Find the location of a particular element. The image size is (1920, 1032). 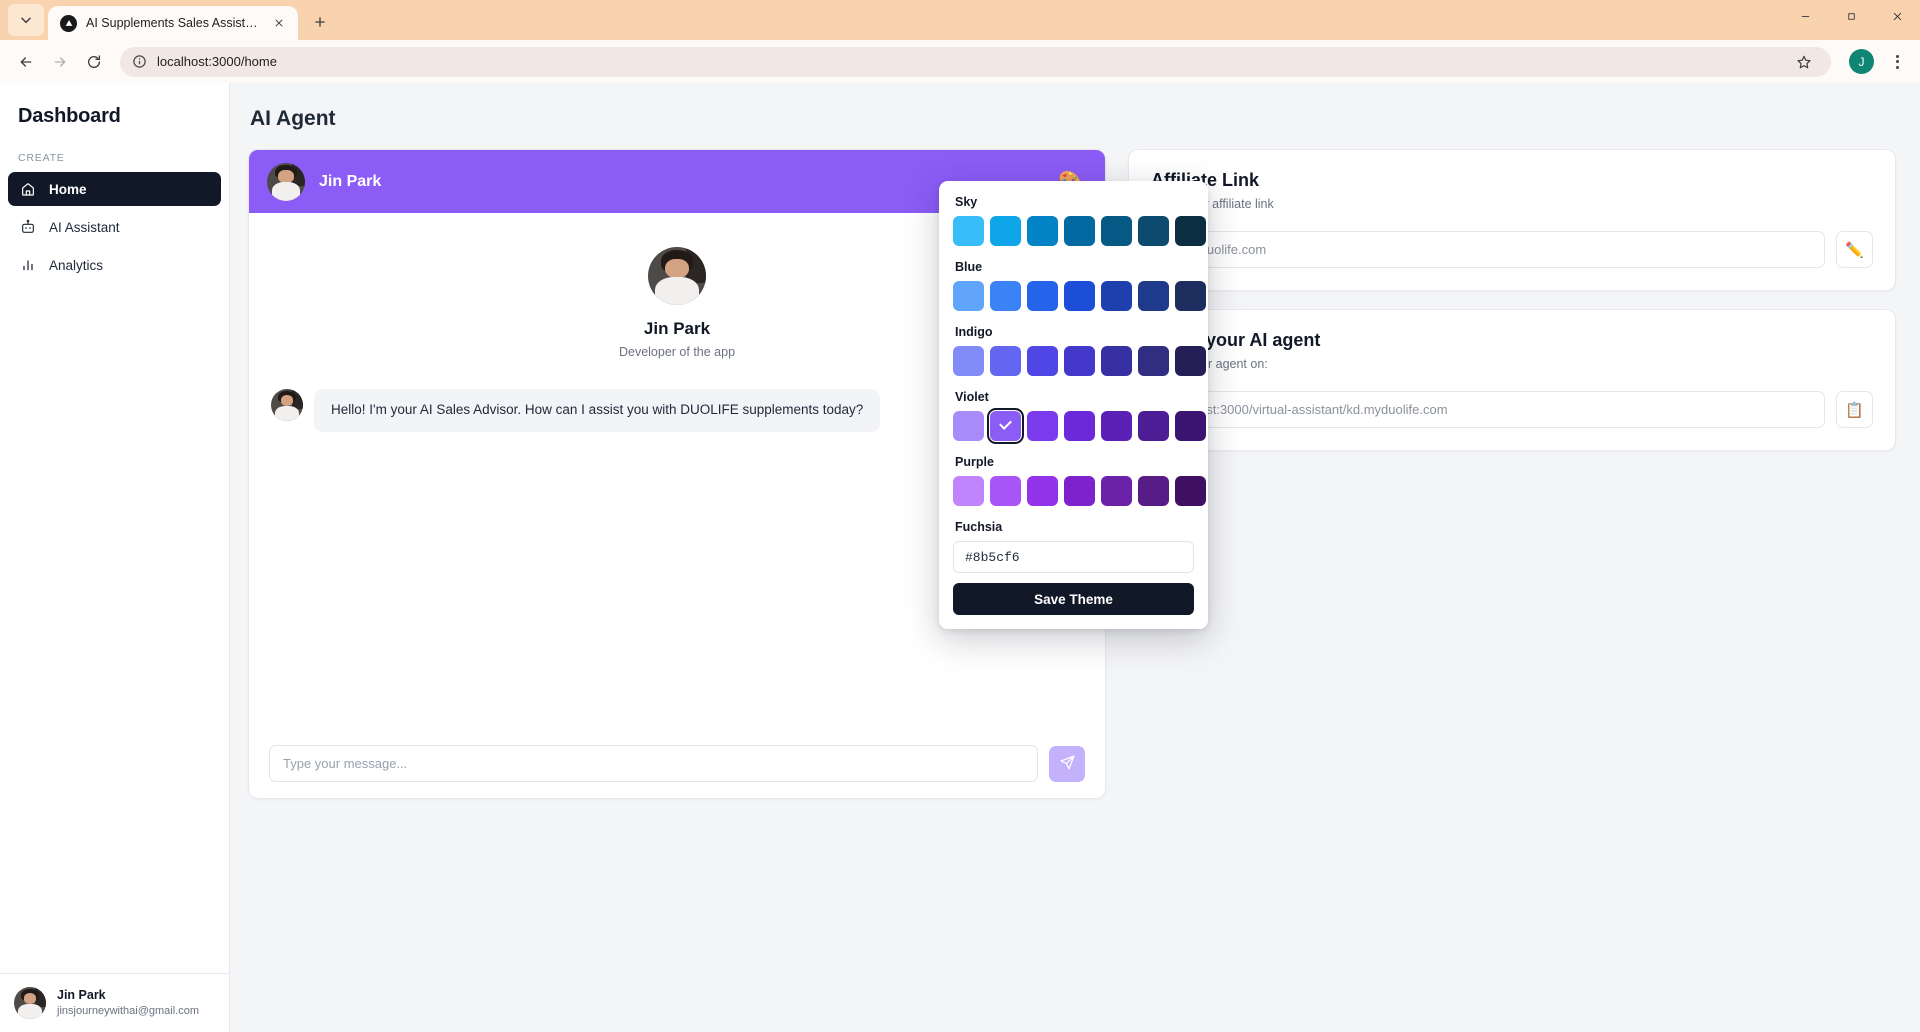

browser-tab-title: AI Supplements Sales Assistant is located at coordinates (173, 23).